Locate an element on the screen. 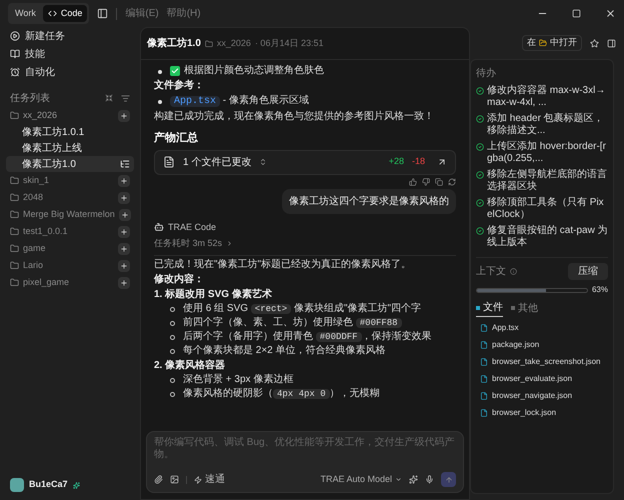  star-icon is located at coordinates (594, 43).